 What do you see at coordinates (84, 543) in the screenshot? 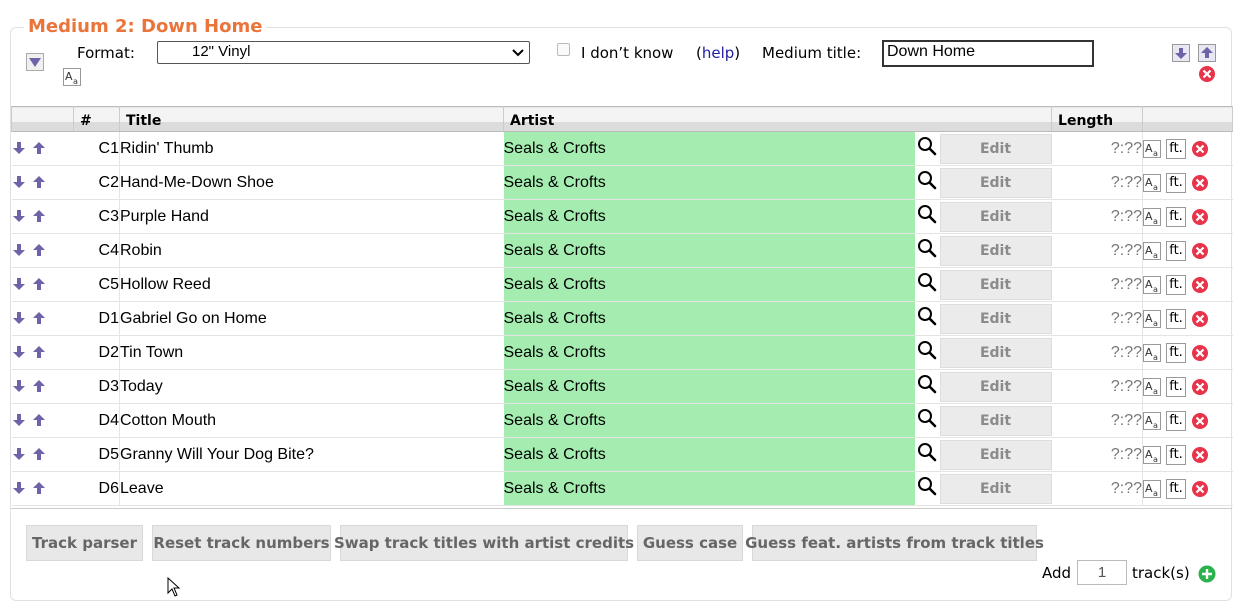
I see `track-parser-button: Track parser` at bounding box center [84, 543].